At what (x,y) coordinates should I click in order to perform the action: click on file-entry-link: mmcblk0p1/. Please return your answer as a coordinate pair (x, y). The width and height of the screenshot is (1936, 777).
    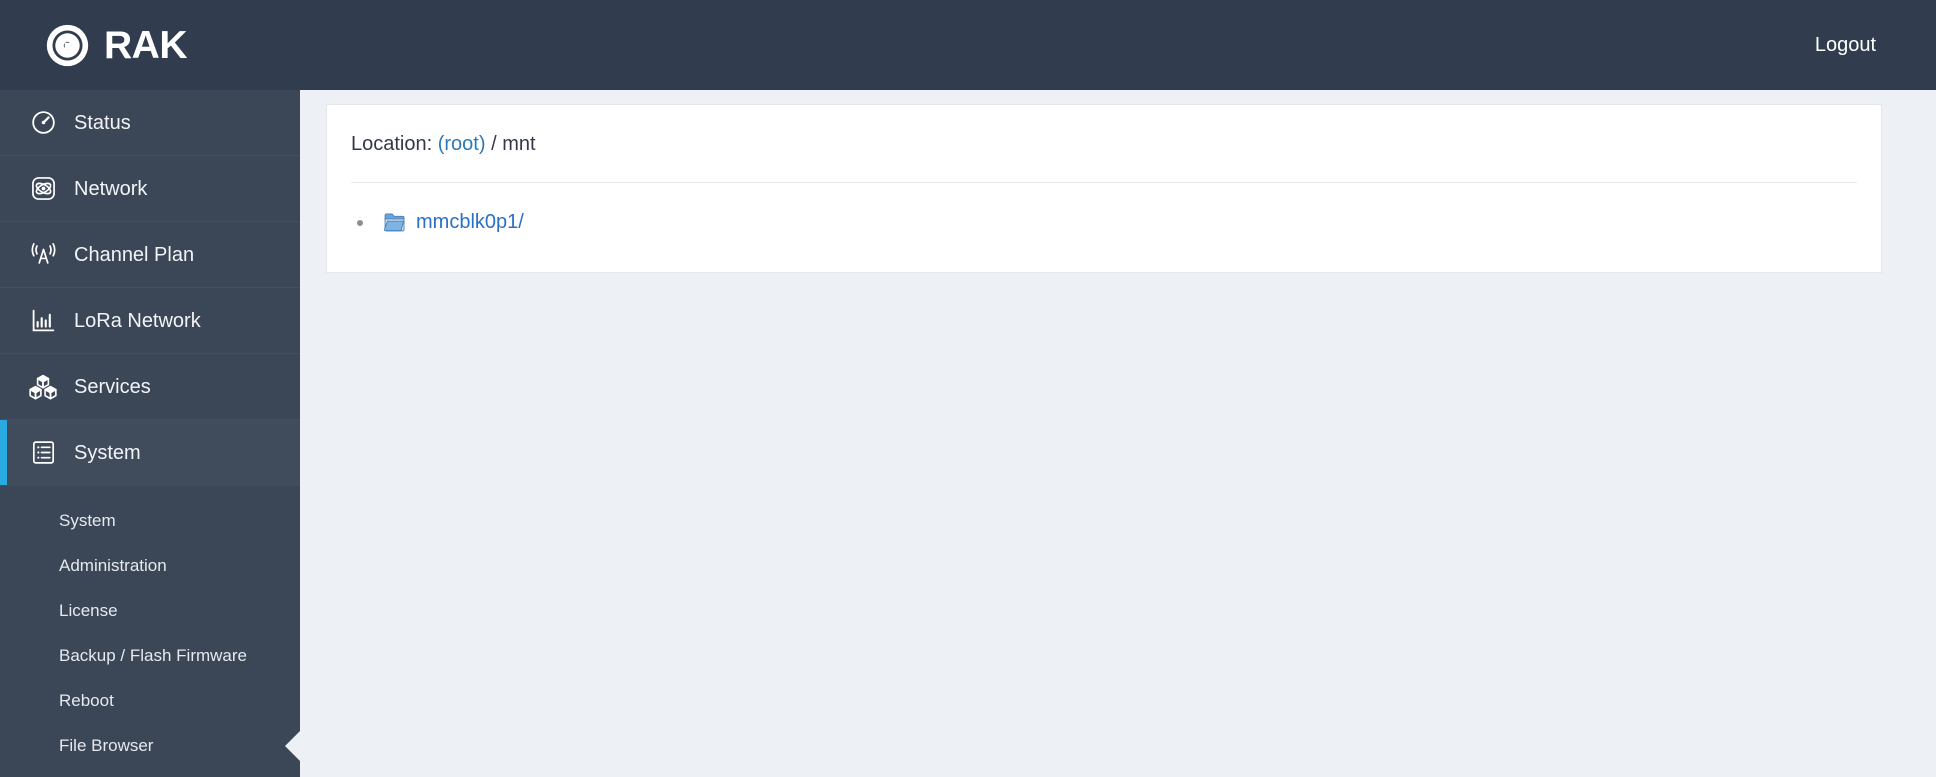
    Looking at the image, I should click on (470, 222).